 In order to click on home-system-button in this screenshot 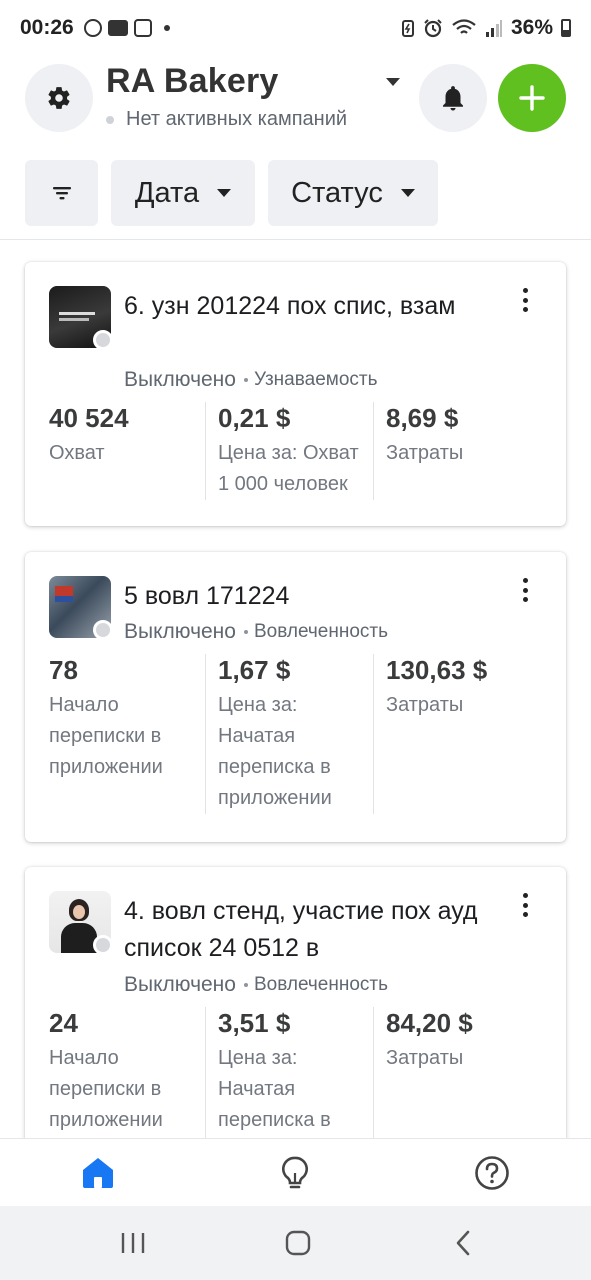, I will do `click(298, 1243)`.